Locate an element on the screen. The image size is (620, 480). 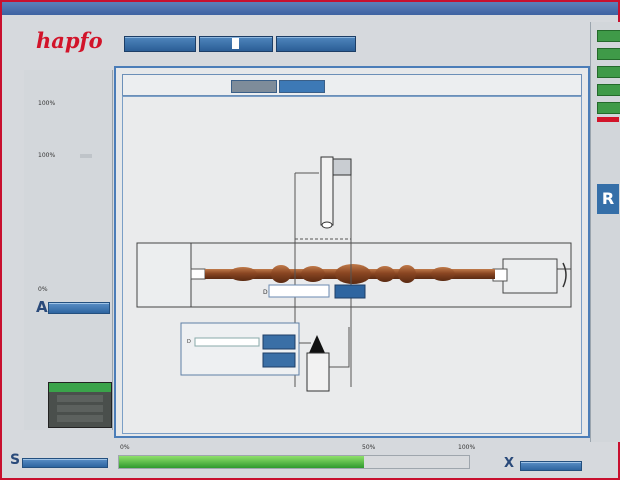
progress-label-end: 100% is located at coordinates (467, 447).